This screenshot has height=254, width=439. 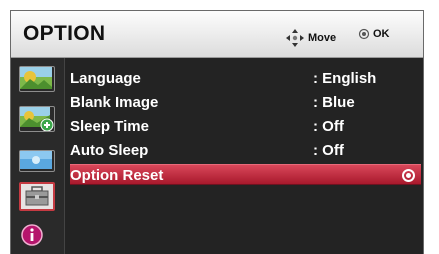 I want to click on picture-add-icon-graphic, so click(x=37, y=119).